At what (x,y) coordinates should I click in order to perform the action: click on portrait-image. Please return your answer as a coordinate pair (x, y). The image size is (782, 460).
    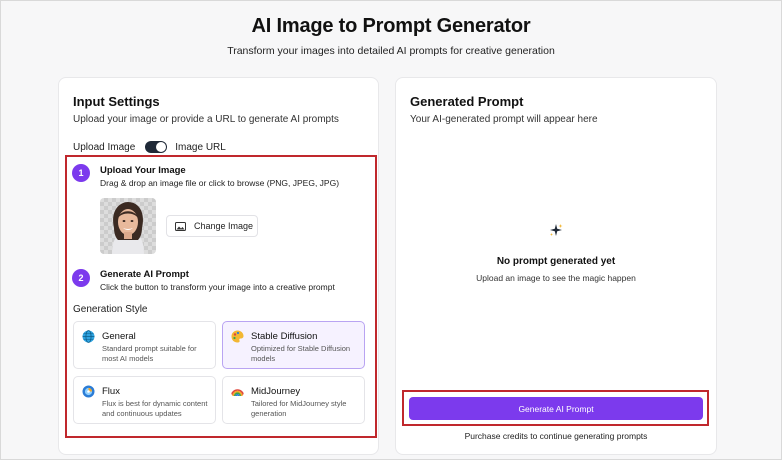
    Looking at the image, I should click on (128, 228).